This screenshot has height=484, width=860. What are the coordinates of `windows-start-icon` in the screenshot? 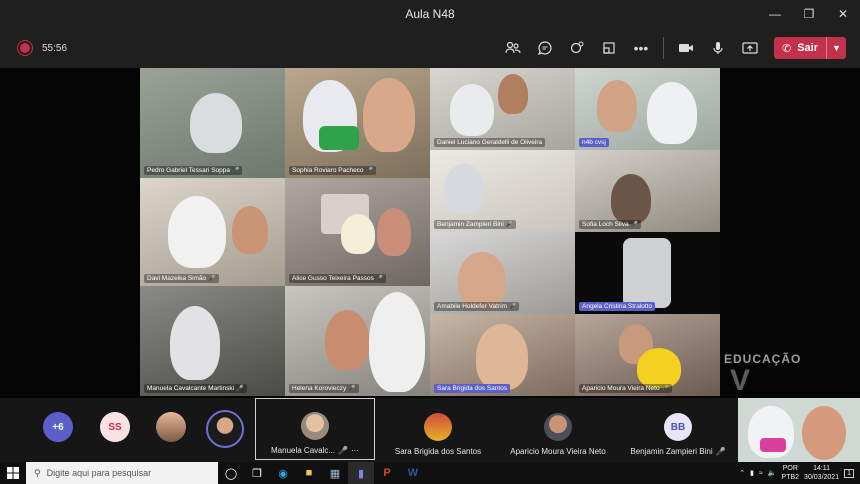 It's located at (13, 473).